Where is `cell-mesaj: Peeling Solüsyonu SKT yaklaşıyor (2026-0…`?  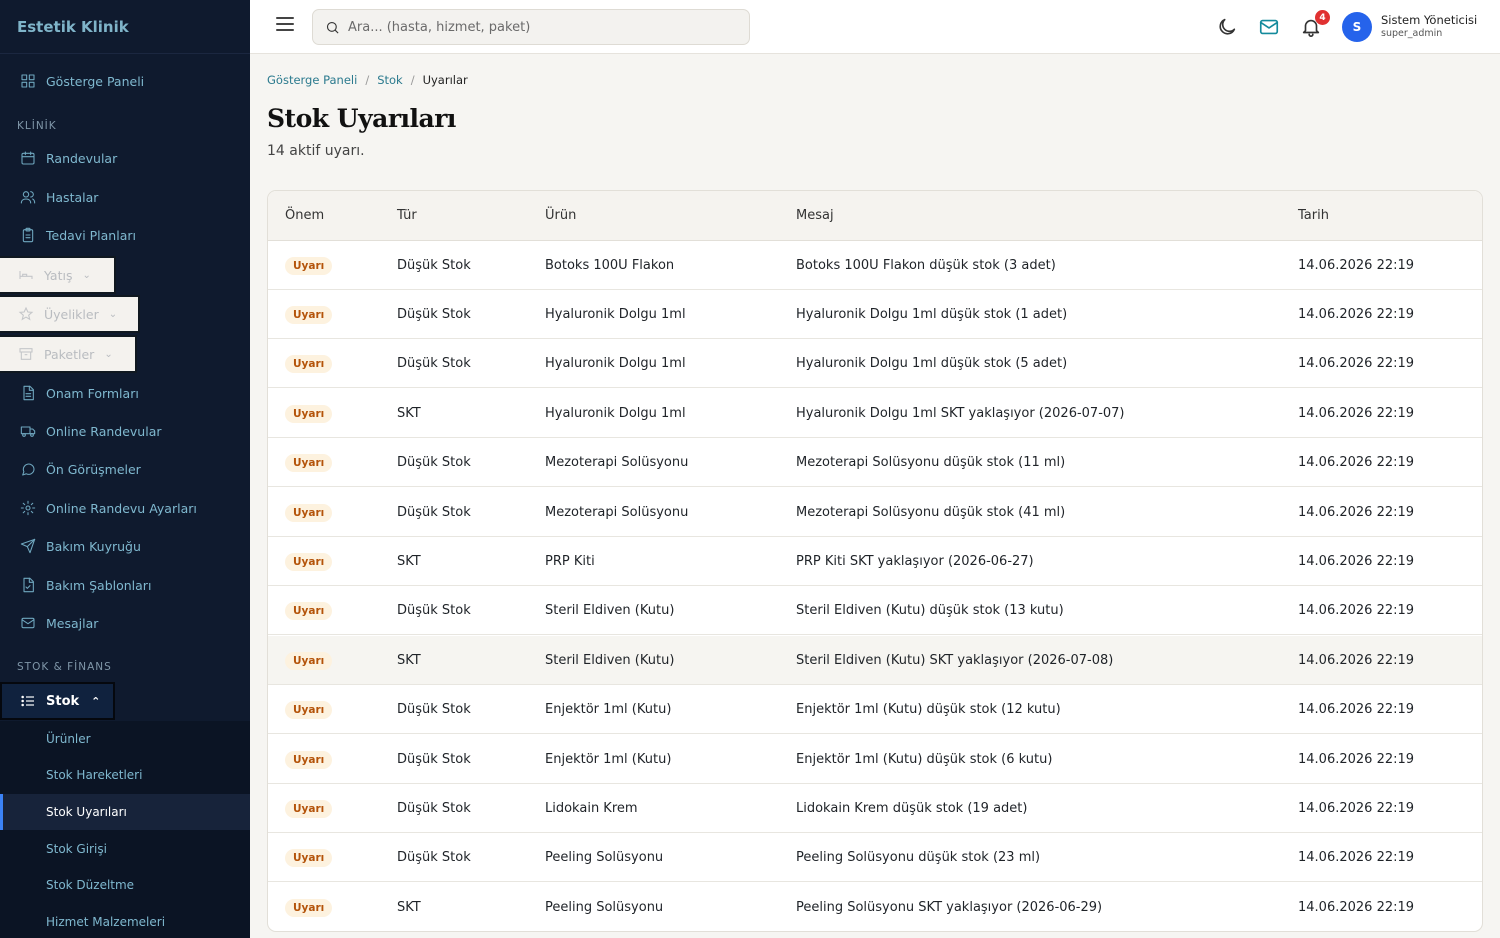 cell-mesaj: Peeling Solüsyonu SKT yaklaşıyor (2026-0… is located at coordinates (949, 907).